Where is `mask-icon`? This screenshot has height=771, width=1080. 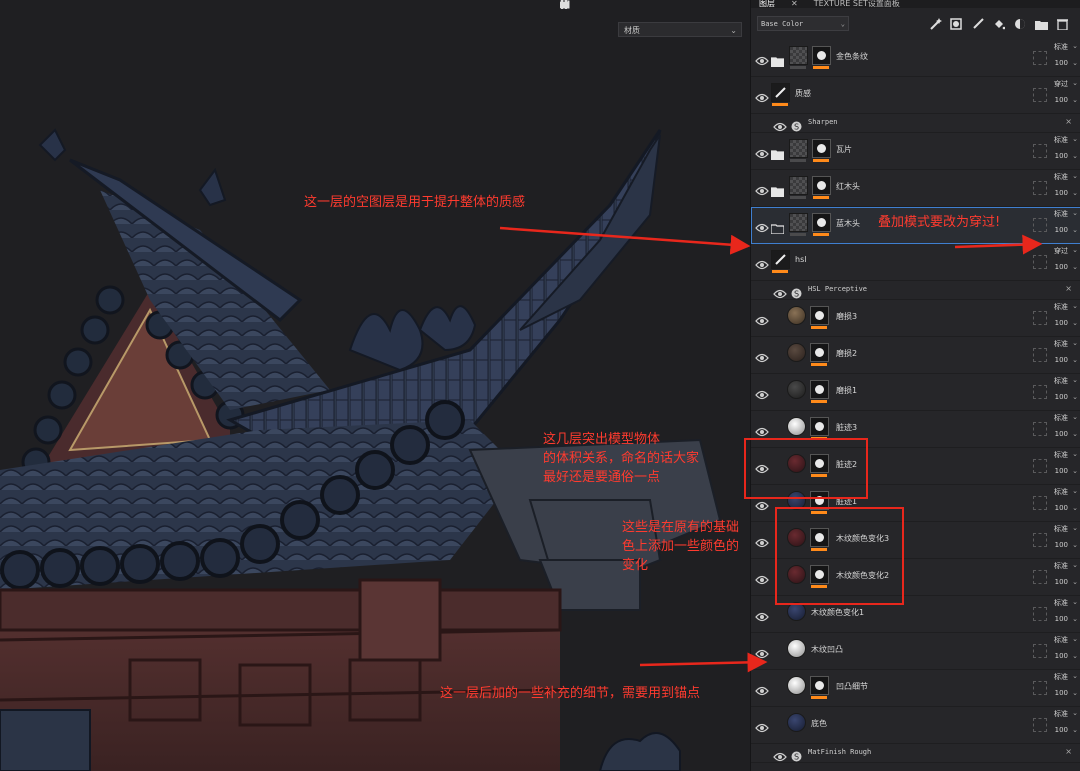
mask-icon is located at coordinates (1020, 24).